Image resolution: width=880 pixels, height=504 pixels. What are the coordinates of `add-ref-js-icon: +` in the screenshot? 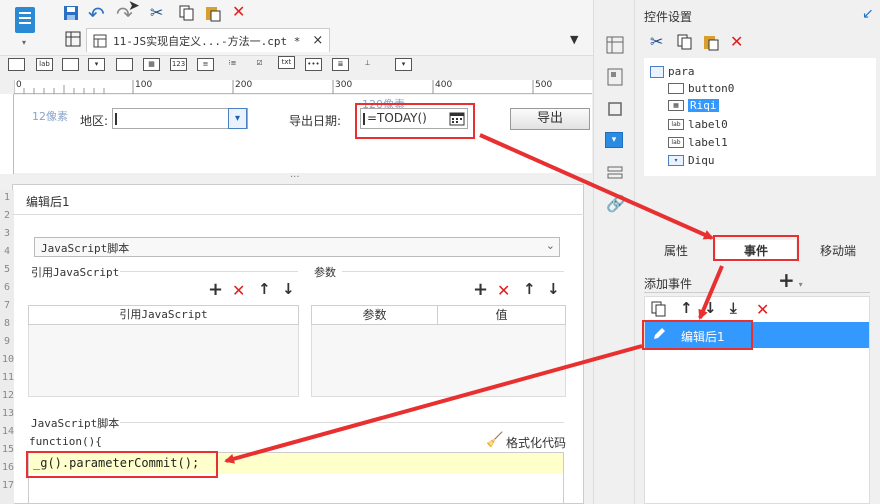 It's located at (215, 289).